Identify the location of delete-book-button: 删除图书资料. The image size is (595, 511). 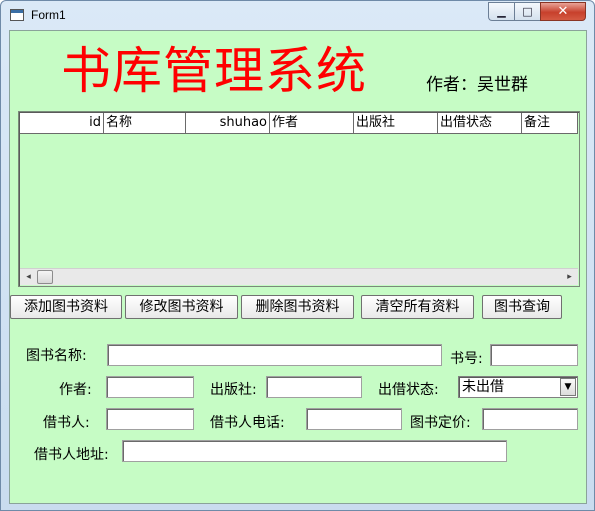
(297, 307).